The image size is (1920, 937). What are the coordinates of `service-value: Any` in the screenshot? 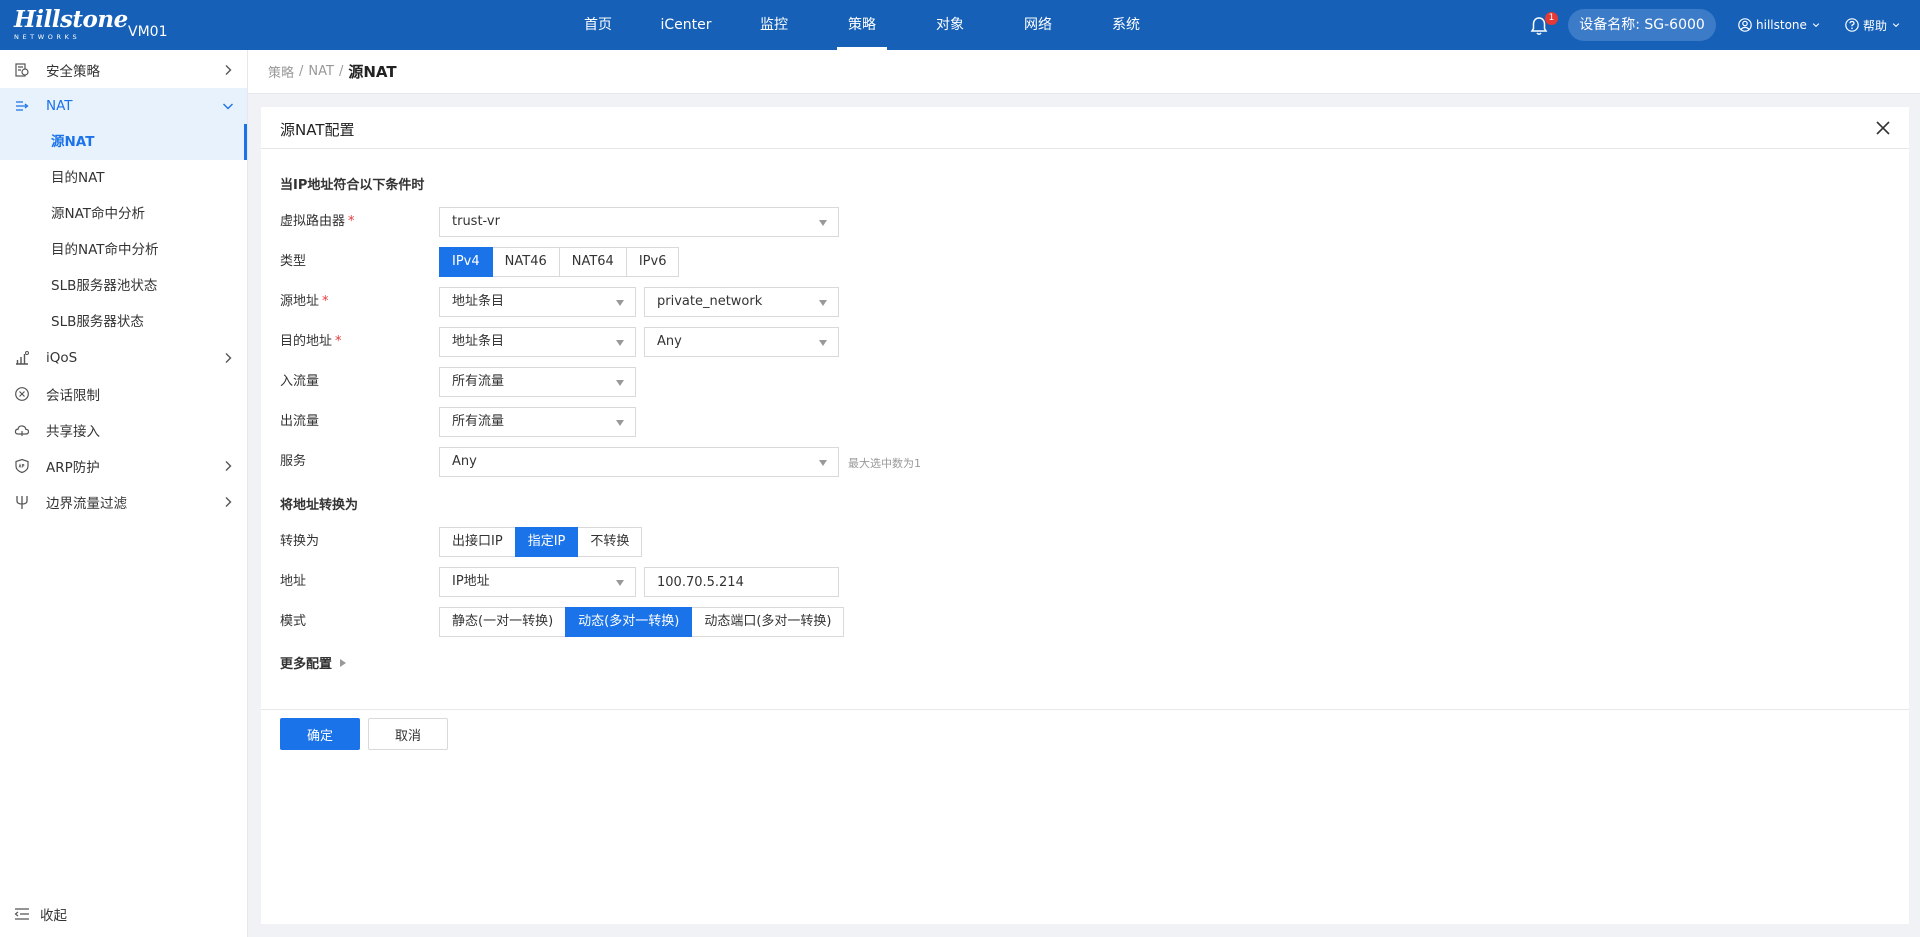 It's located at (464, 461).